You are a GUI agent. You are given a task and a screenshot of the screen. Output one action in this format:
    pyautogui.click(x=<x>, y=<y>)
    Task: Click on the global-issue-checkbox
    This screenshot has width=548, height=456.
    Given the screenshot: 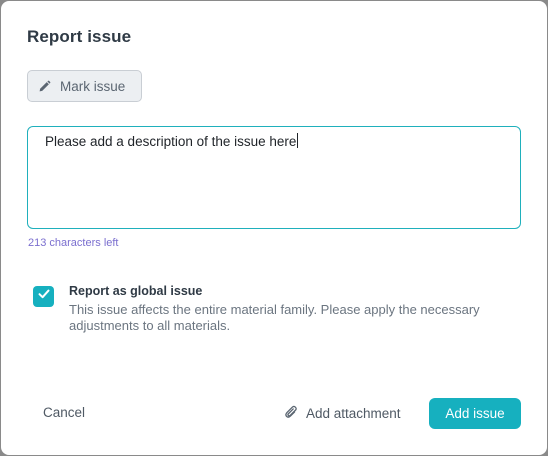 What is the action you would take?
    pyautogui.click(x=43, y=296)
    